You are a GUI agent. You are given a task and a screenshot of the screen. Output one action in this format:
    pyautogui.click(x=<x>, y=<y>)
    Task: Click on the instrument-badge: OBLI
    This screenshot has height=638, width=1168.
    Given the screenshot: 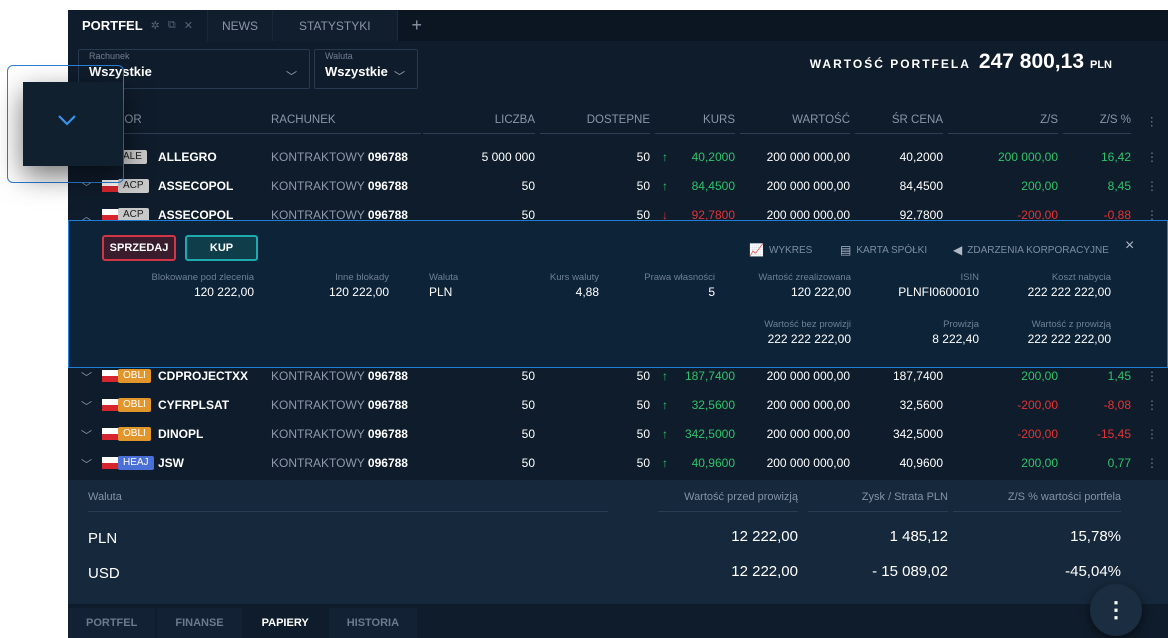 What is the action you would take?
    pyautogui.click(x=134, y=376)
    